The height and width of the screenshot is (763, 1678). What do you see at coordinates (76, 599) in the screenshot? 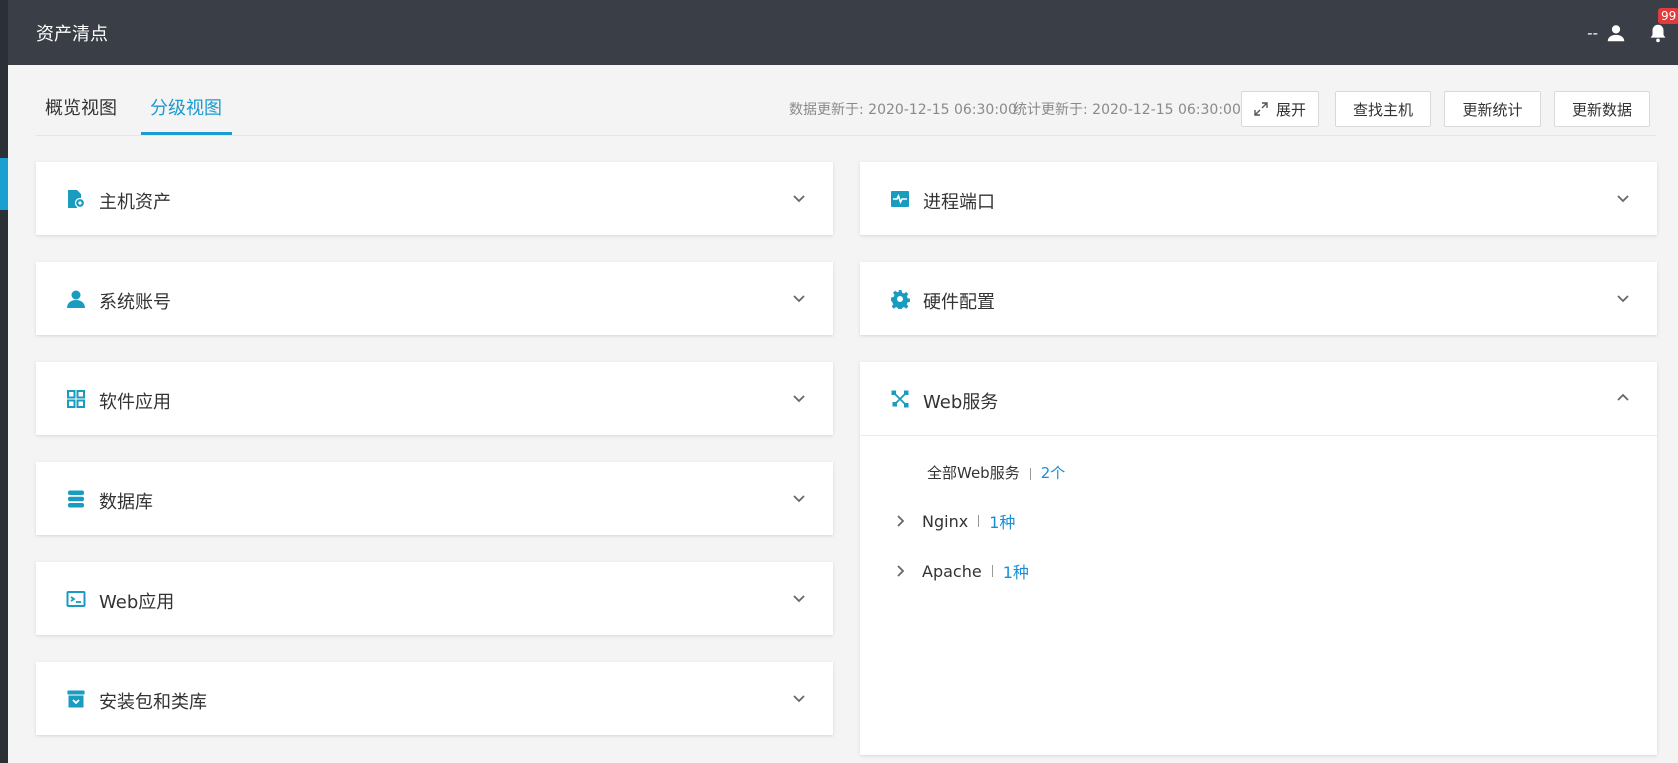
I see `web-app-icon` at bounding box center [76, 599].